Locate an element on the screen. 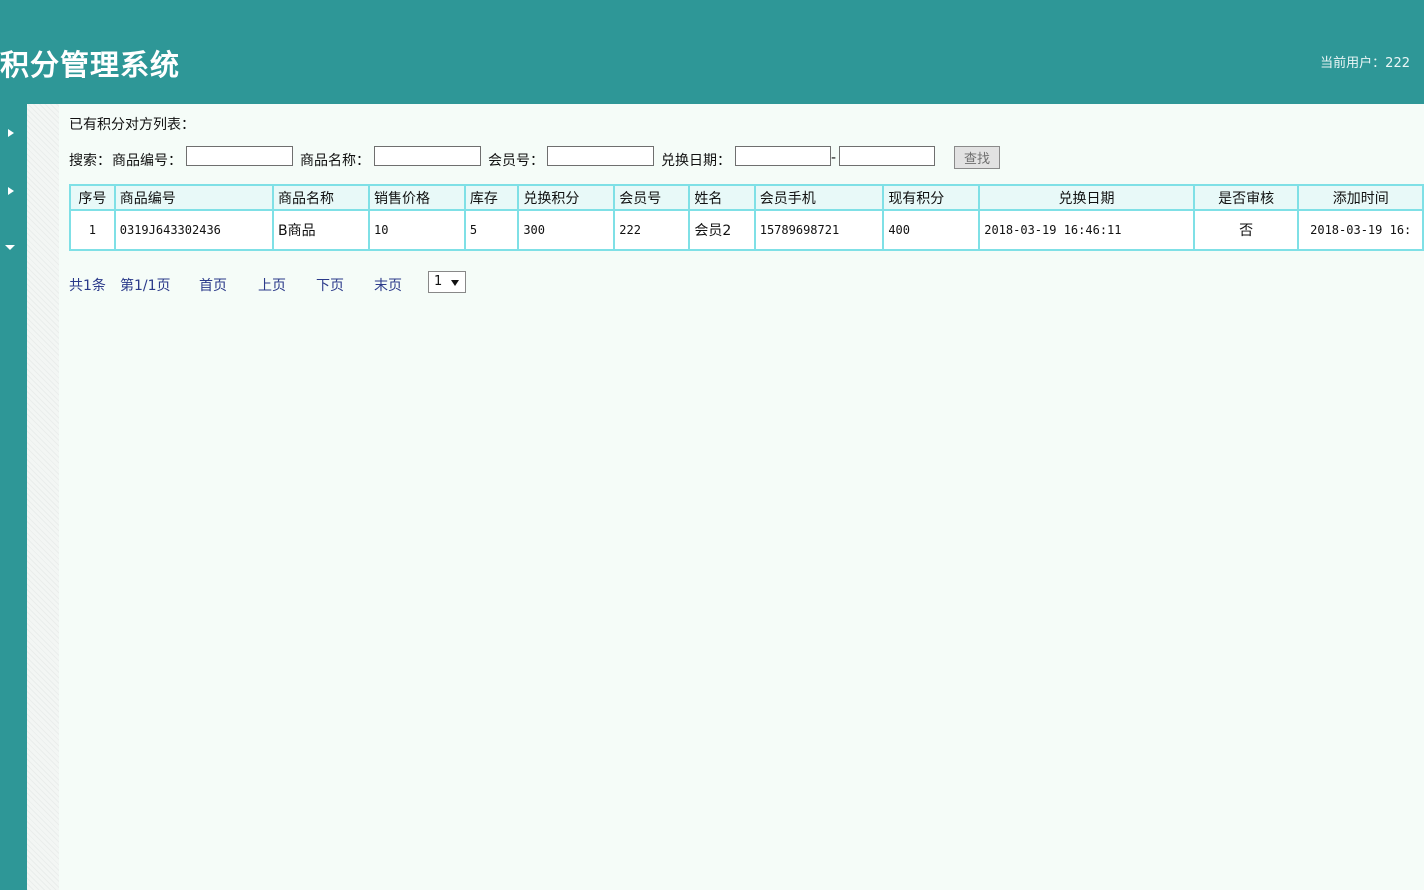 The height and width of the screenshot is (890, 1424). caret-down-icon is located at coordinates (10, 247).